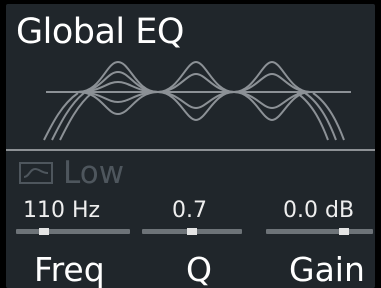 Image resolution: width=381 pixels, height=288 pixels. I want to click on low-shelf-icon, so click(36, 173).